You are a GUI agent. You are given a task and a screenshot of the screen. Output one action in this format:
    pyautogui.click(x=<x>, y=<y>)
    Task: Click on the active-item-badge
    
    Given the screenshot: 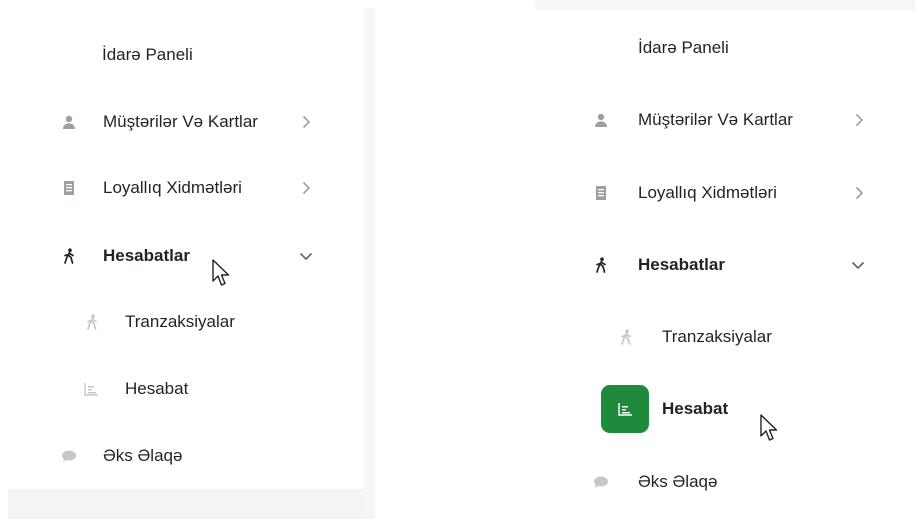 What is the action you would take?
    pyautogui.click(x=625, y=409)
    